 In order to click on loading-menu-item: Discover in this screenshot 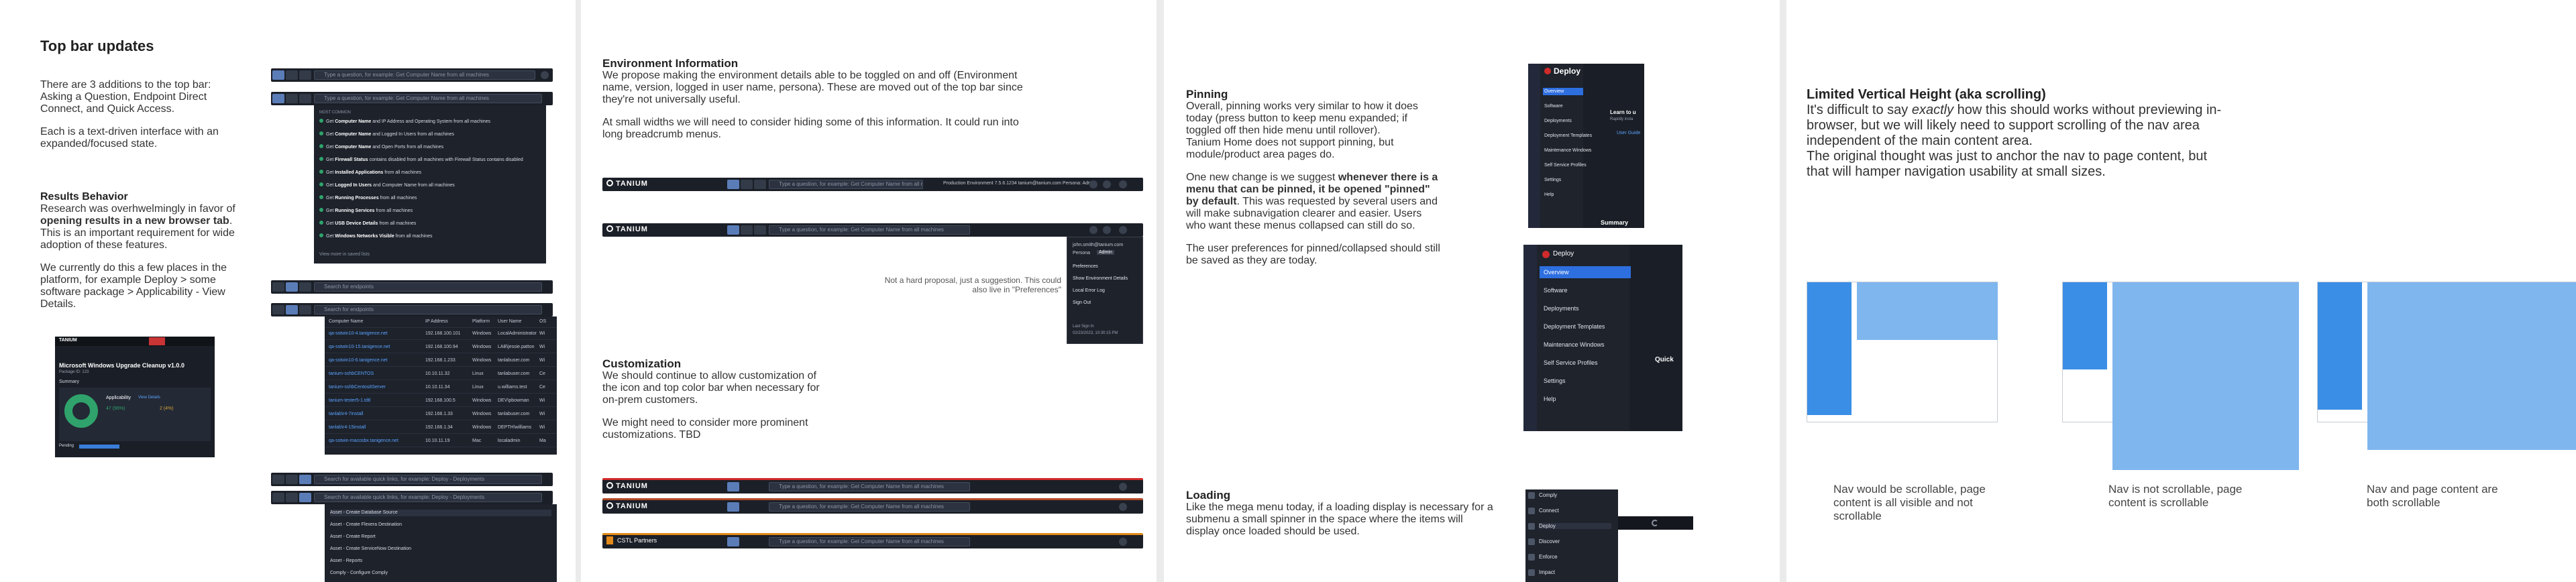, I will do `click(1575, 541)`.